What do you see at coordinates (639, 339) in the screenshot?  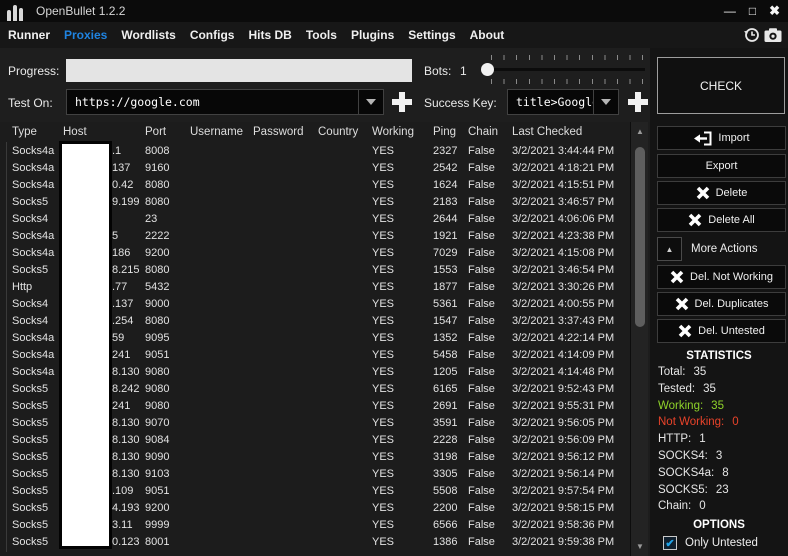 I see `table-scrollbar: ▲ ▼` at bounding box center [639, 339].